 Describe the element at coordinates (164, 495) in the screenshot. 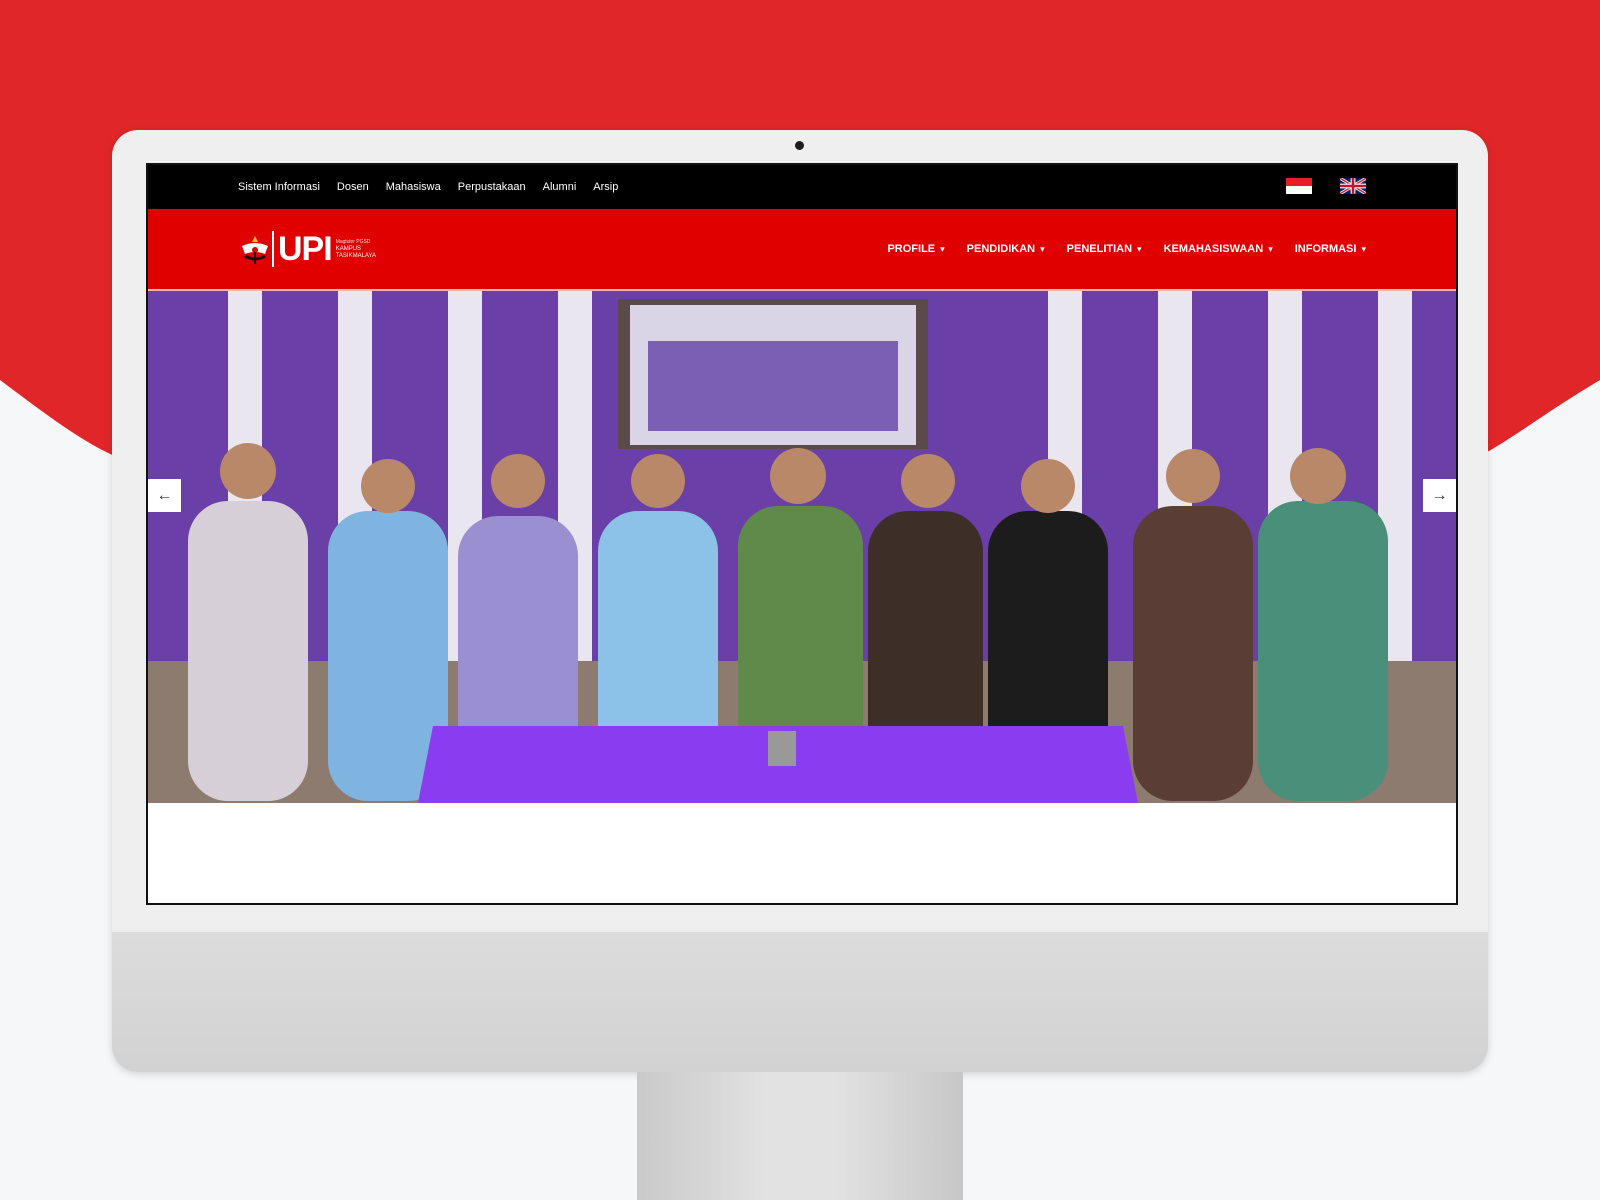

I see `arrow-left-icon: ←` at that location.